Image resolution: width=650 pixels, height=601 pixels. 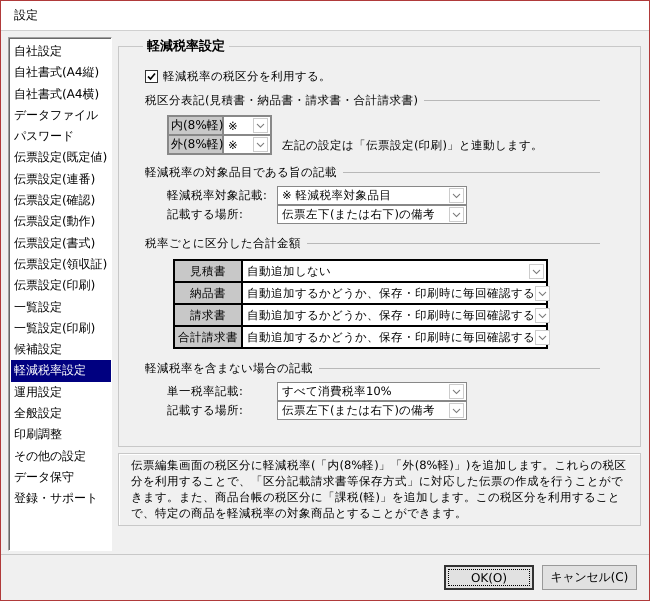 I want to click on document-type: 請求書, so click(x=208, y=315).